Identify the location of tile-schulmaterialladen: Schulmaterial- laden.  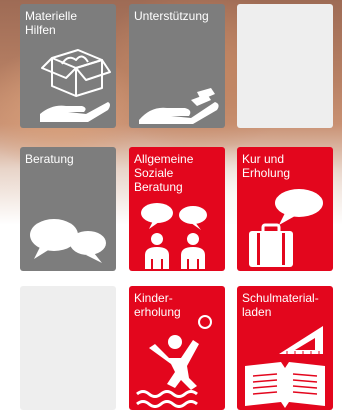
(285, 348).